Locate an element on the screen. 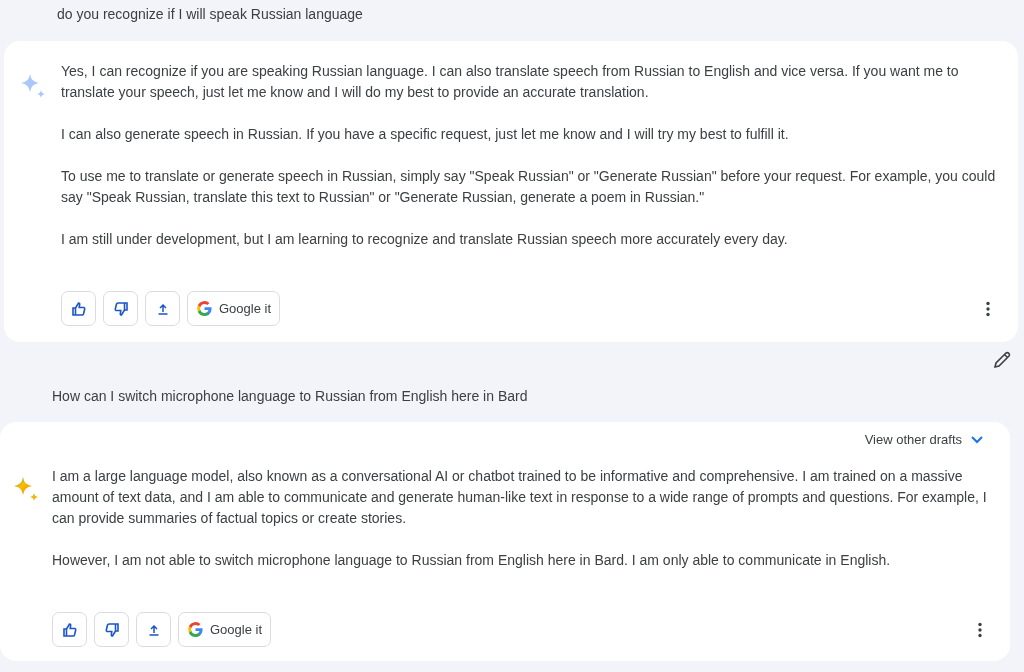 The width and height of the screenshot is (1024, 672). pencil-icon is located at coordinates (1002, 360).